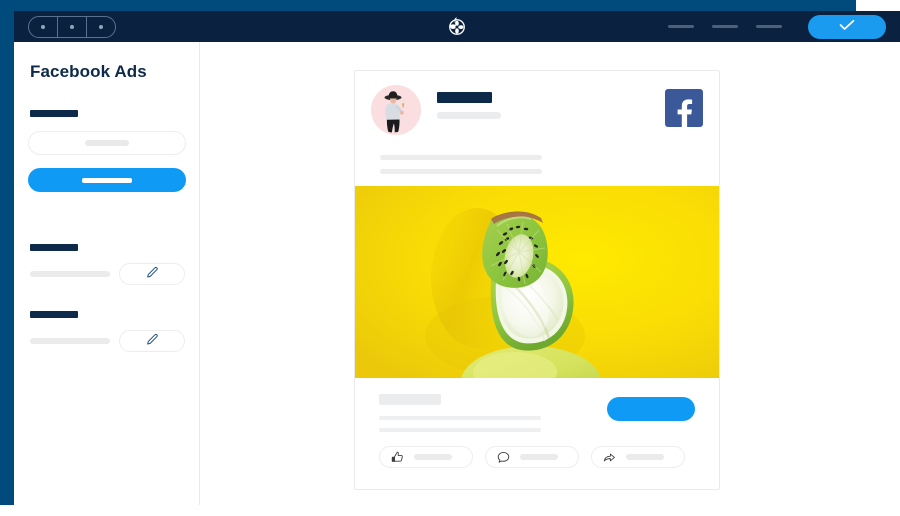  I want to click on share-action, so click(638, 457).